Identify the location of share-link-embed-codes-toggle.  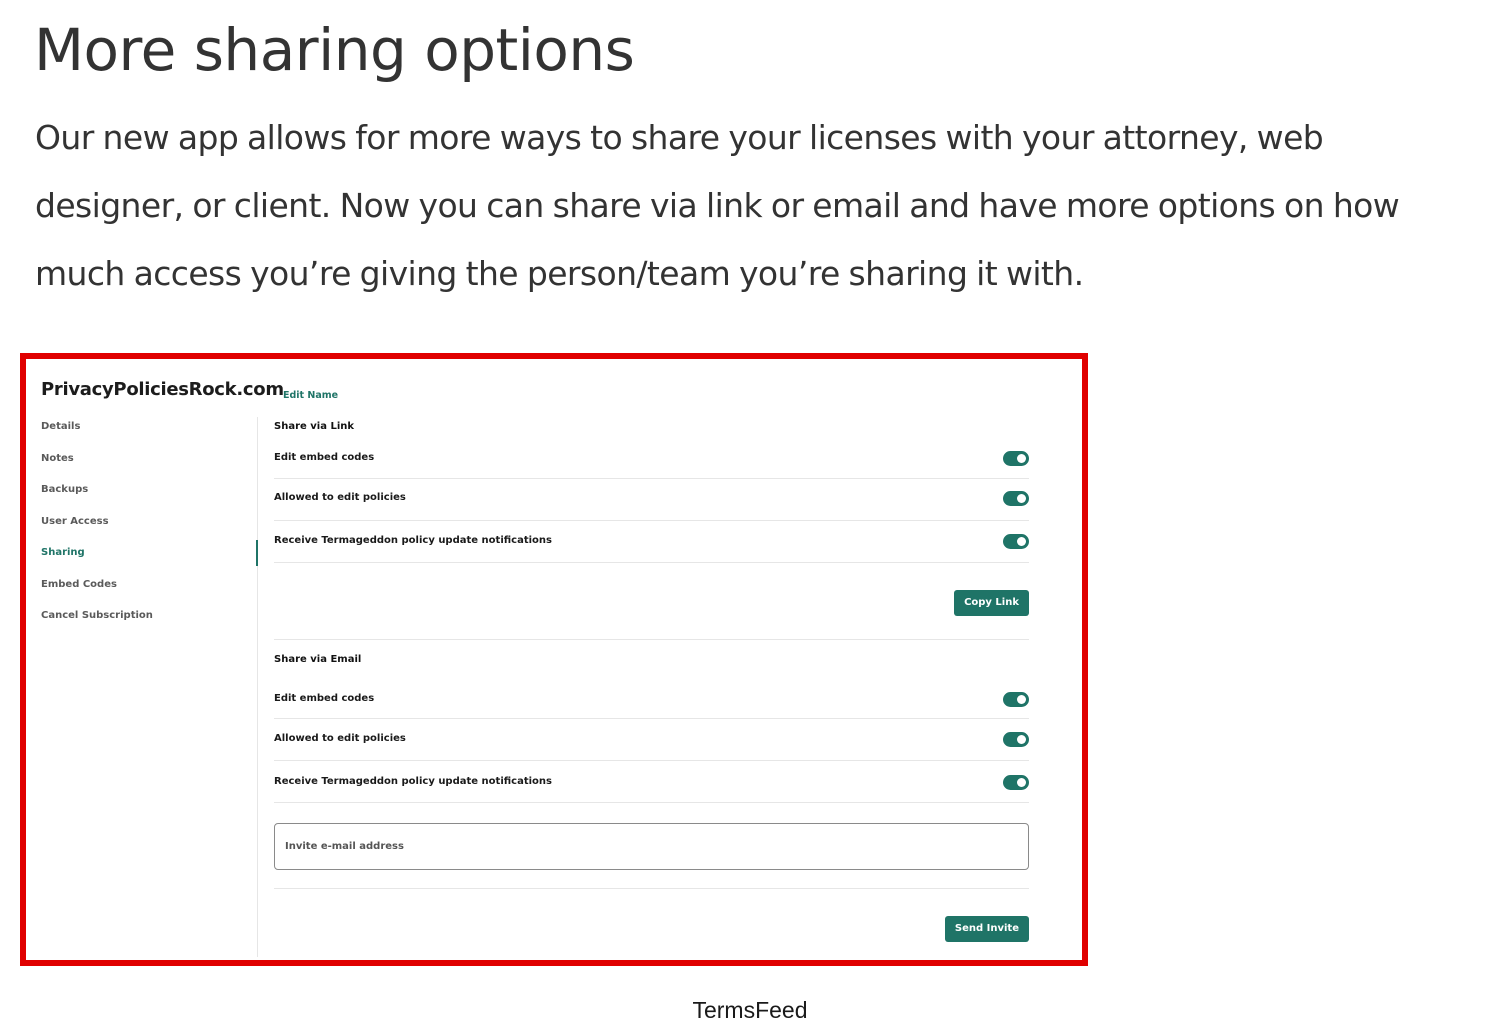
(1016, 458).